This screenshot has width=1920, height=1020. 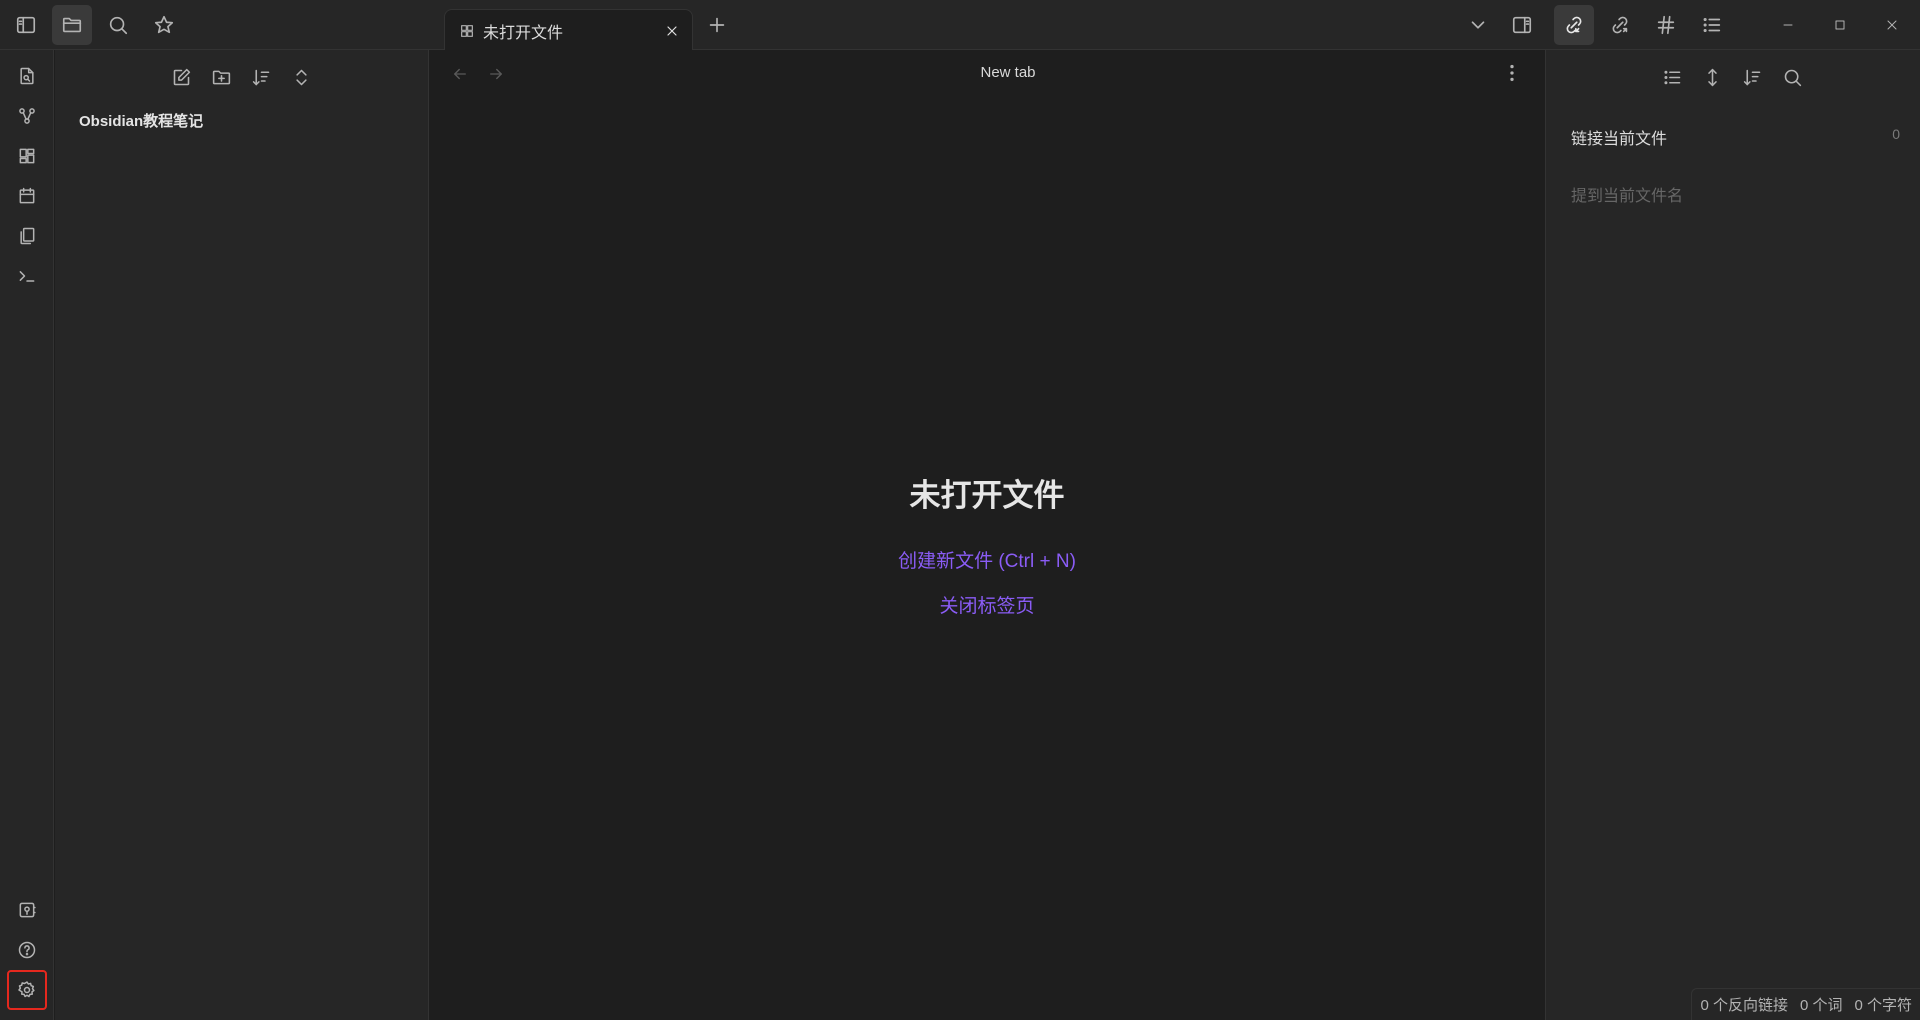 I want to click on search-filter-icon, so click(x=1792, y=77).